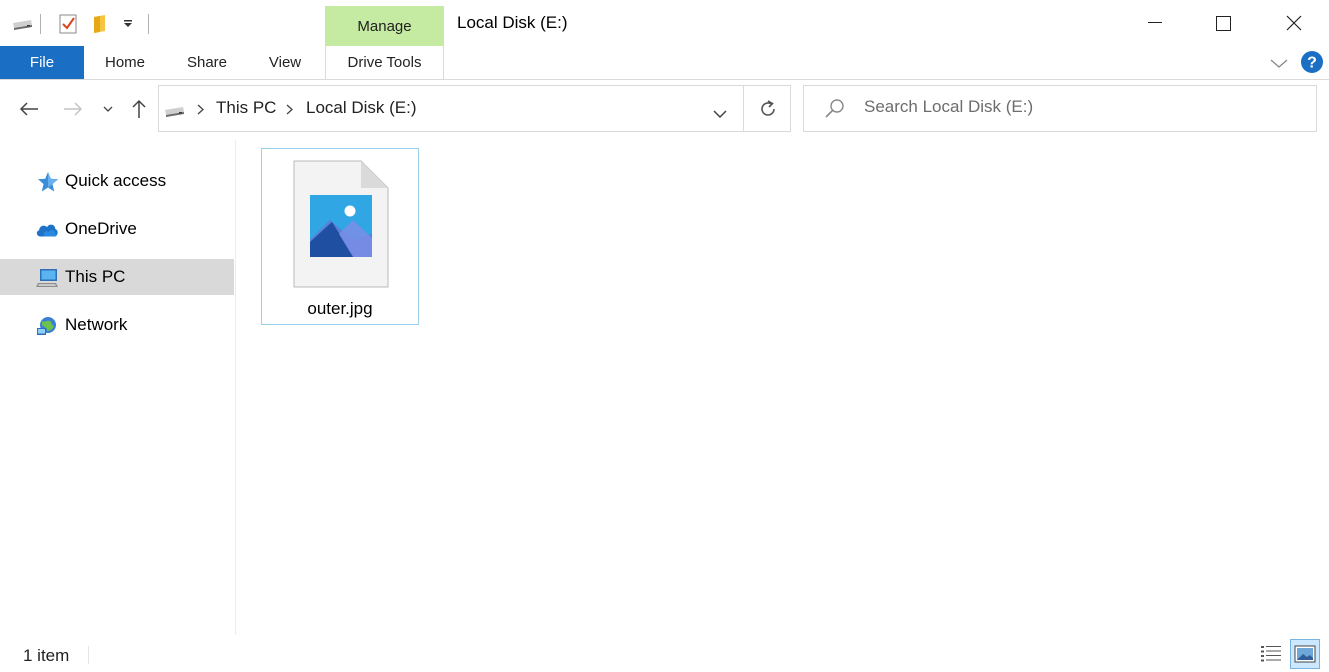 The height and width of the screenshot is (672, 1329). I want to click on breadcrumb-local-disk: Local Disk (E:), so click(361, 108).